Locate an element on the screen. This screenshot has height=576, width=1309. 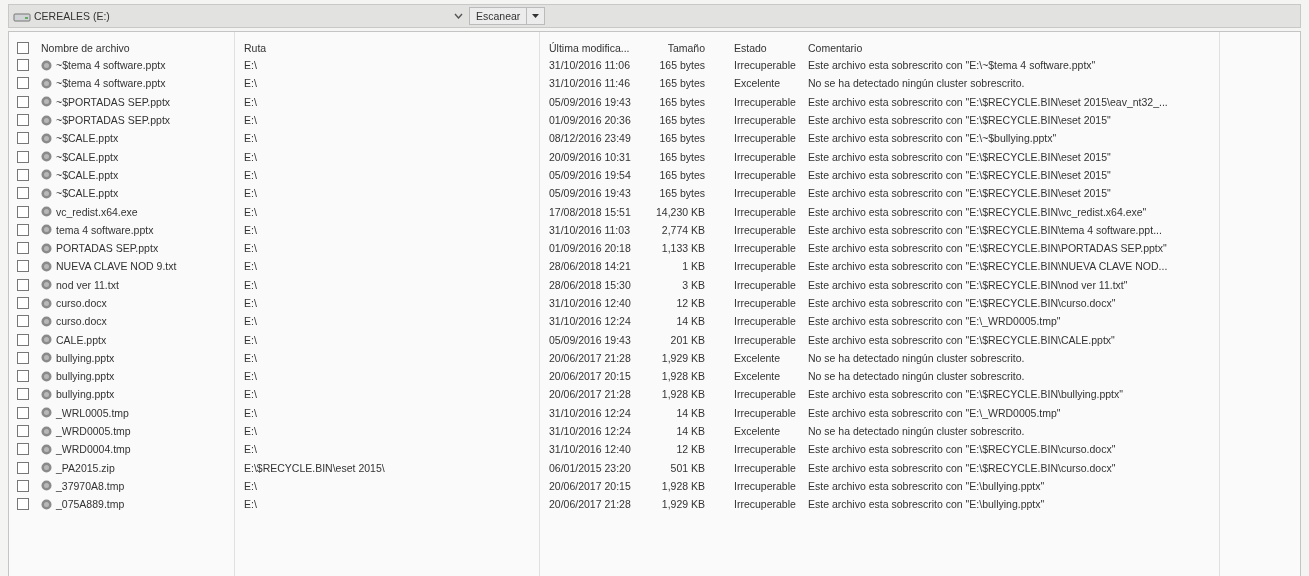
column-header: Comentario is located at coordinates (835, 48).